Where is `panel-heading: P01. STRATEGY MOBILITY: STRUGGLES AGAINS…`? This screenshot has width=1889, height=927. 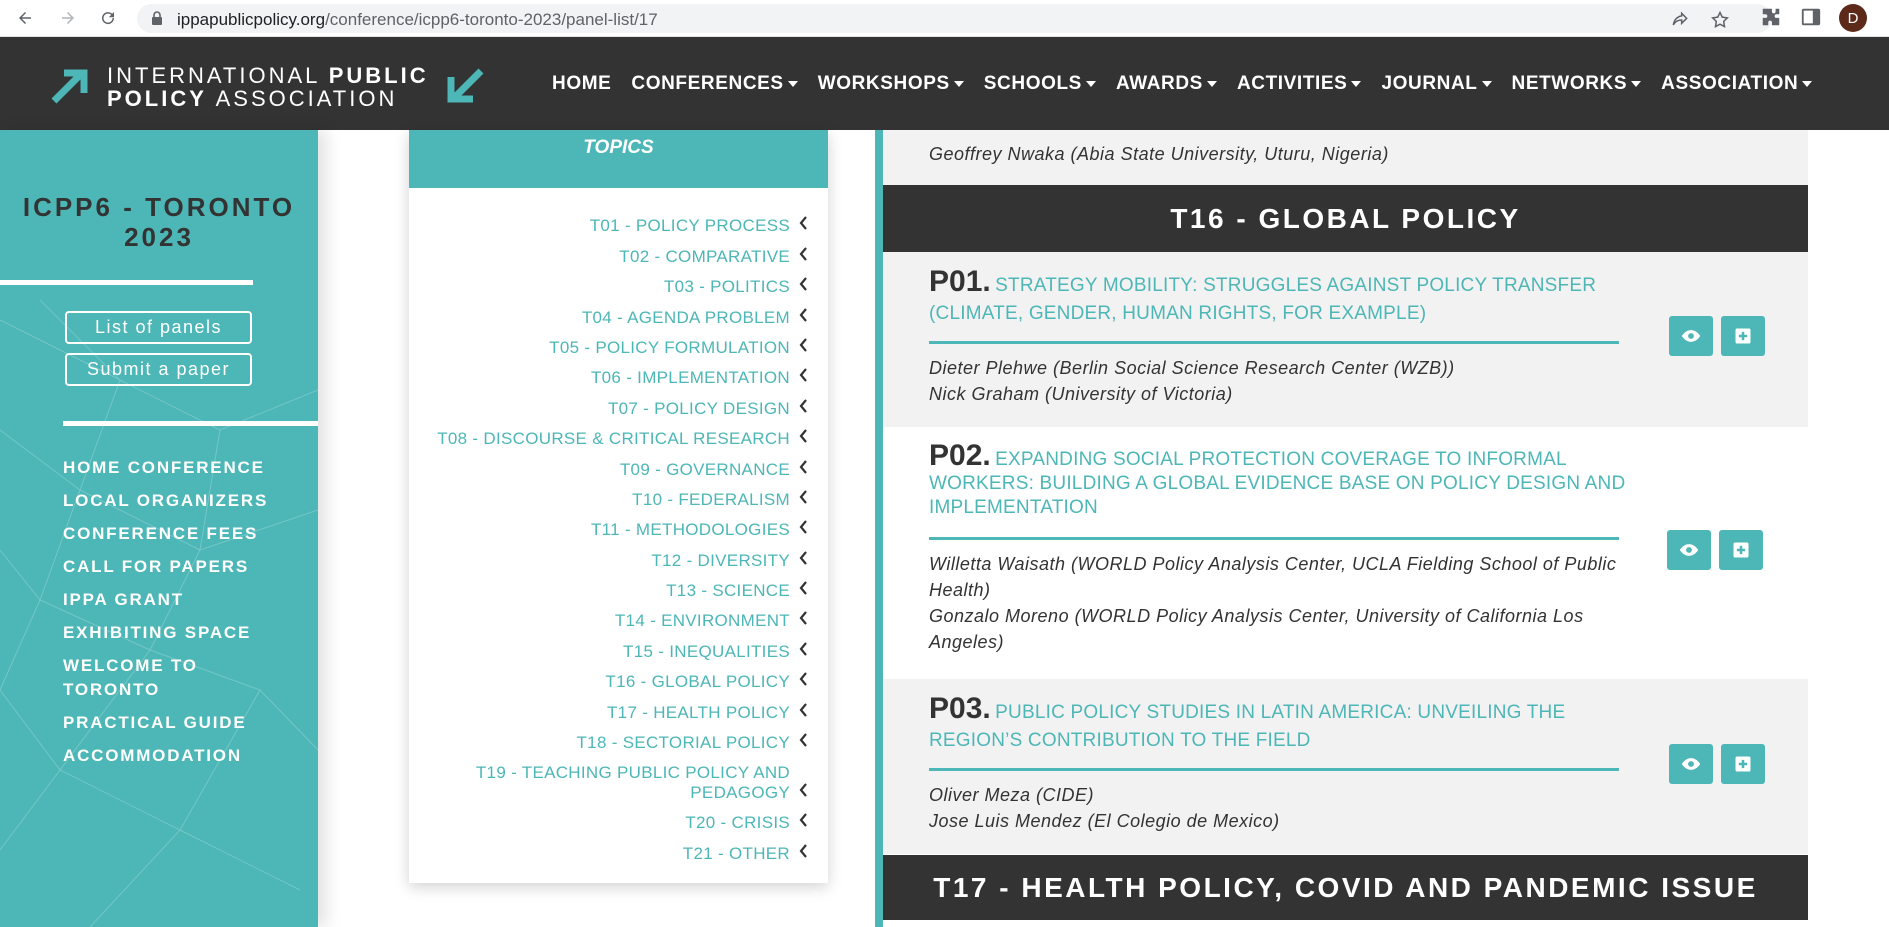 panel-heading: P01. STRATEGY MOBILITY: STRUGGLES AGAINS… is located at coordinates (1274, 296).